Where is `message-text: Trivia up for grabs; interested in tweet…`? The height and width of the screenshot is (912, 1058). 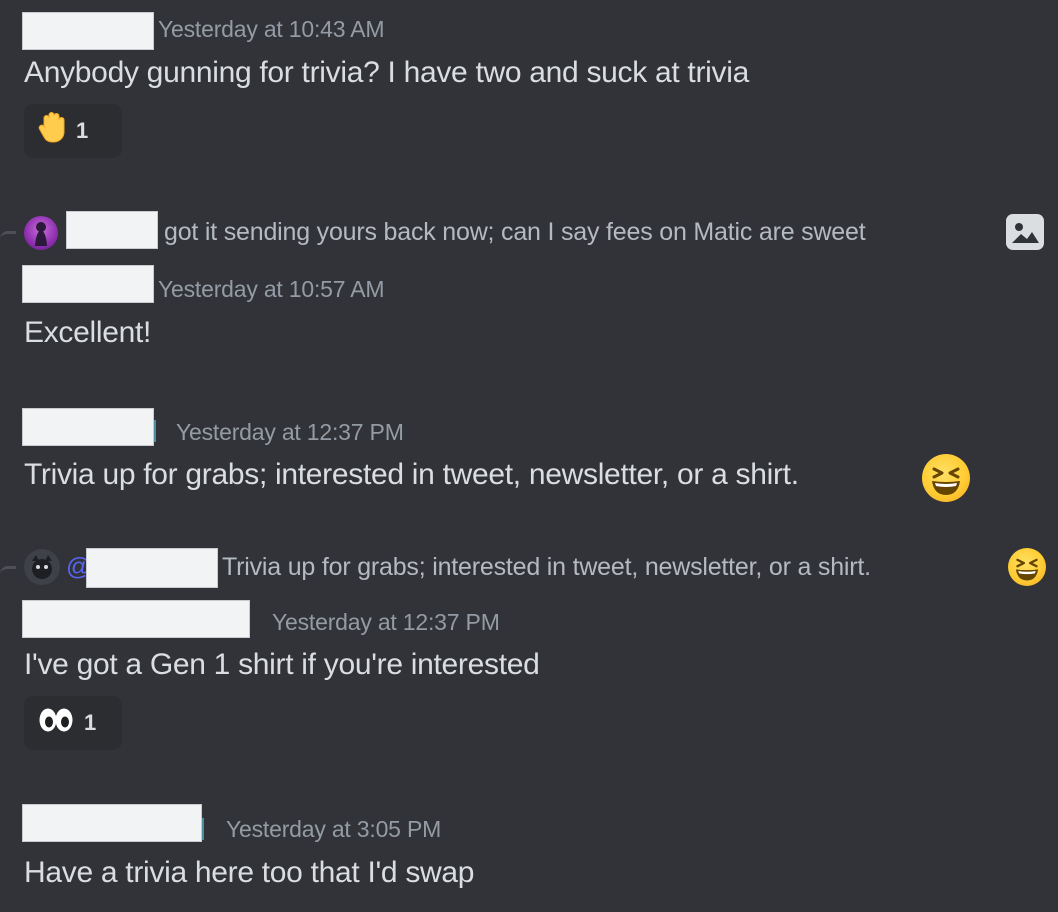 message-text: Trivia up for grabs; interested in tweet… is located at coordinates (411, 474).